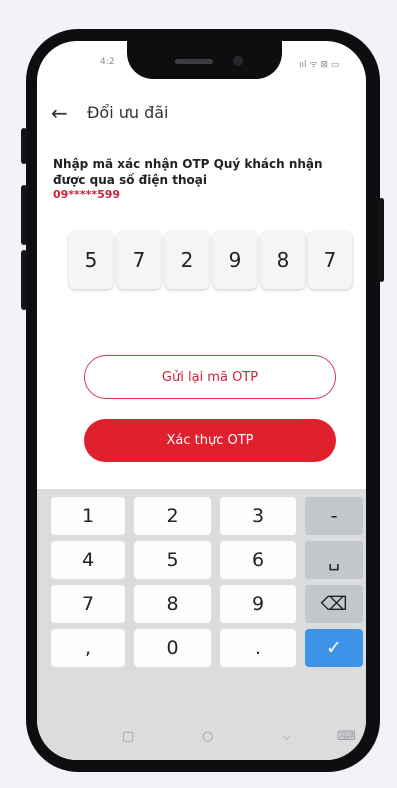  What do you see at coordinates (235, 260) in the screenshot?
I see `otp-digit-box: 9` at bounding box center [235, 260].